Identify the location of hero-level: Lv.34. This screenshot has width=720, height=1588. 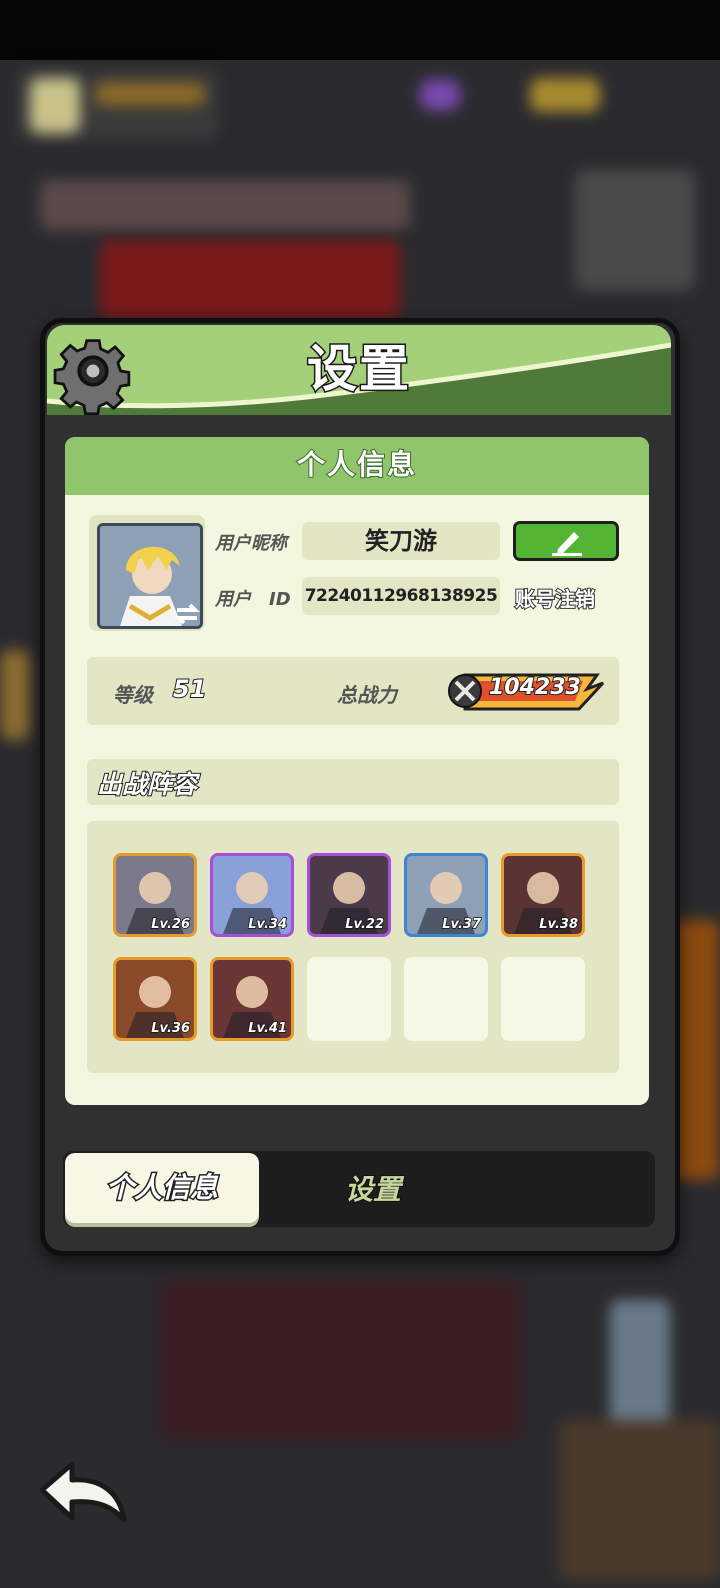
(268, 924).